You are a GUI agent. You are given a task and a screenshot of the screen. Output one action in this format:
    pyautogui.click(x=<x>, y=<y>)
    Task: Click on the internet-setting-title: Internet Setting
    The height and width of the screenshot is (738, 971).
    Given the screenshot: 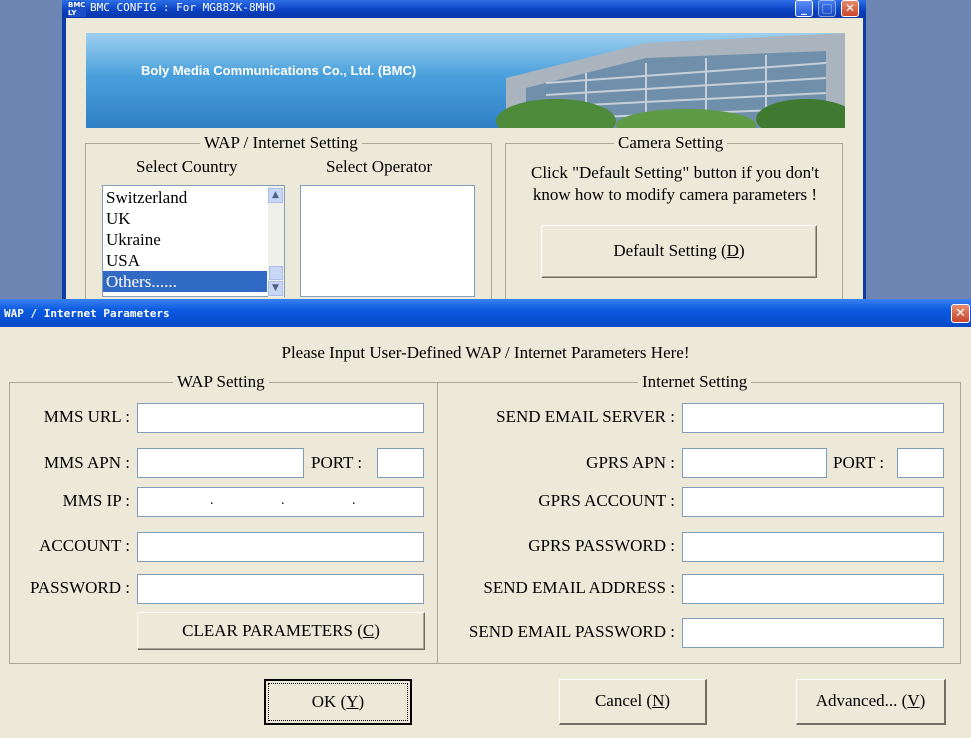 What is the action you would take?
    pyautogui.click(x=695, y=382)
    